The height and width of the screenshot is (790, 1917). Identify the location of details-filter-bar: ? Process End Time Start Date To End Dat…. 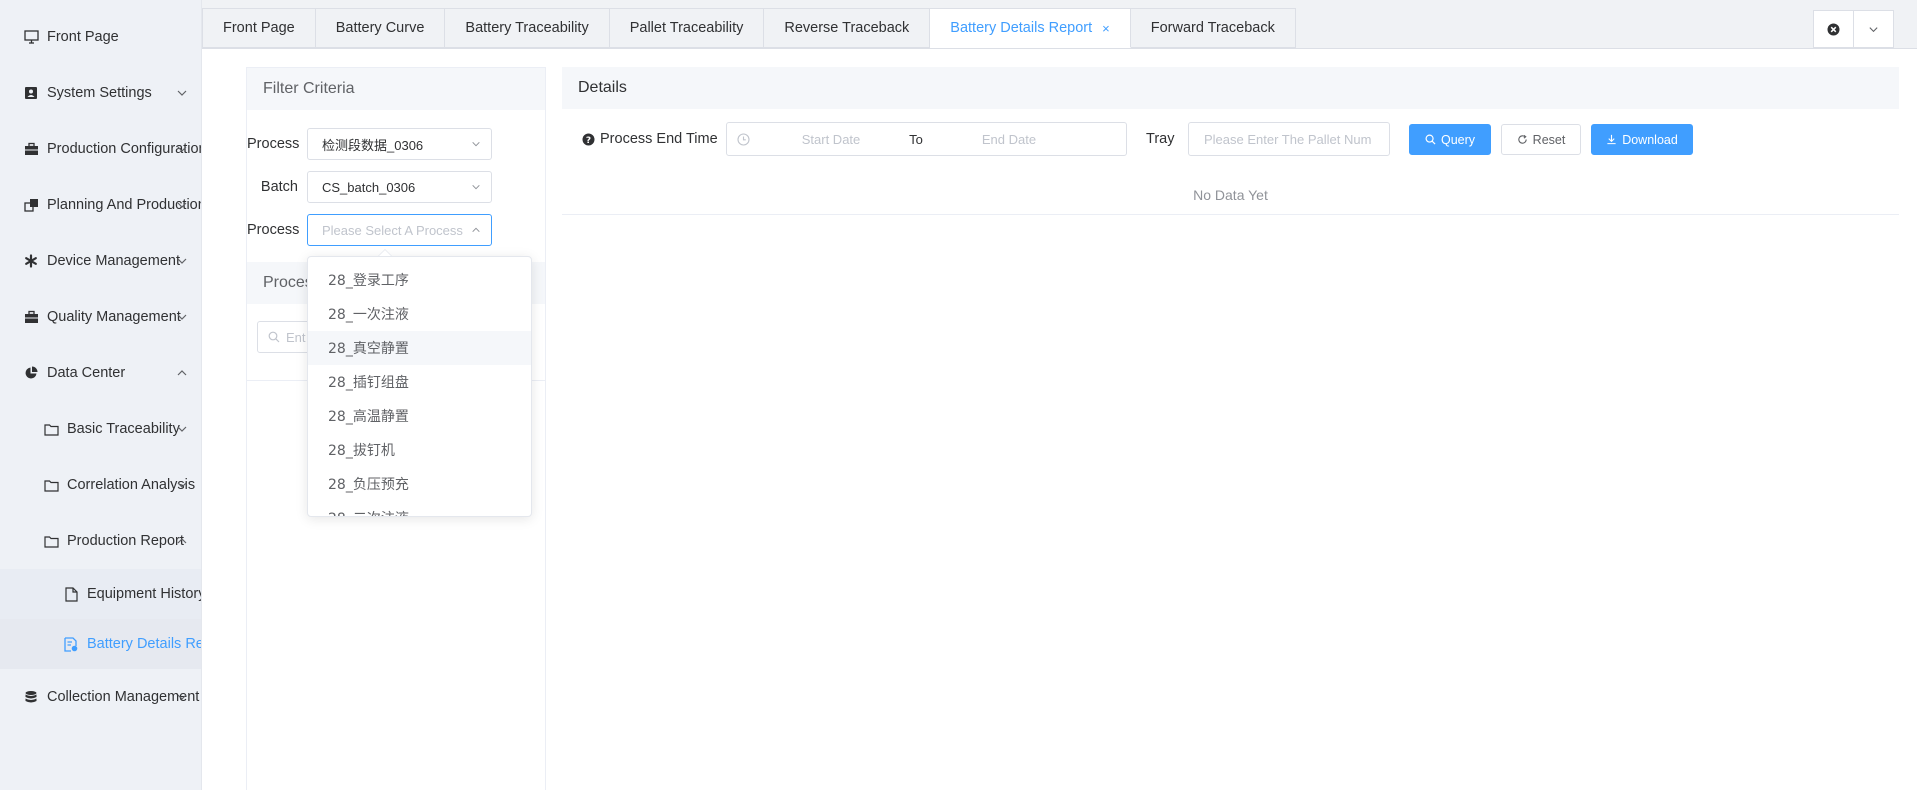
(1230, 139).